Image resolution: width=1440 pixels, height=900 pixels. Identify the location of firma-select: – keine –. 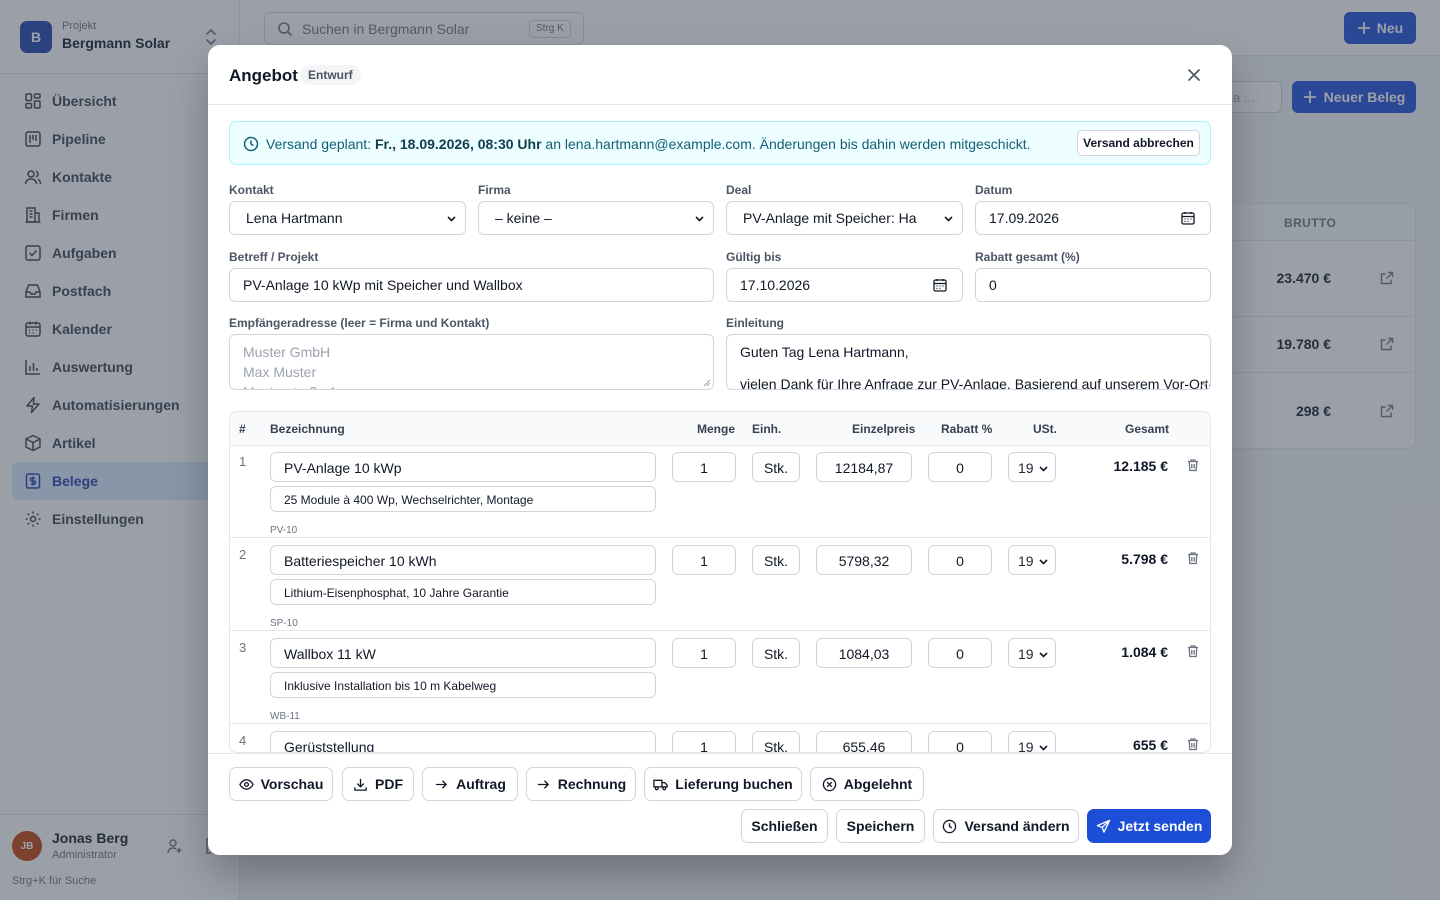
(596, 218).